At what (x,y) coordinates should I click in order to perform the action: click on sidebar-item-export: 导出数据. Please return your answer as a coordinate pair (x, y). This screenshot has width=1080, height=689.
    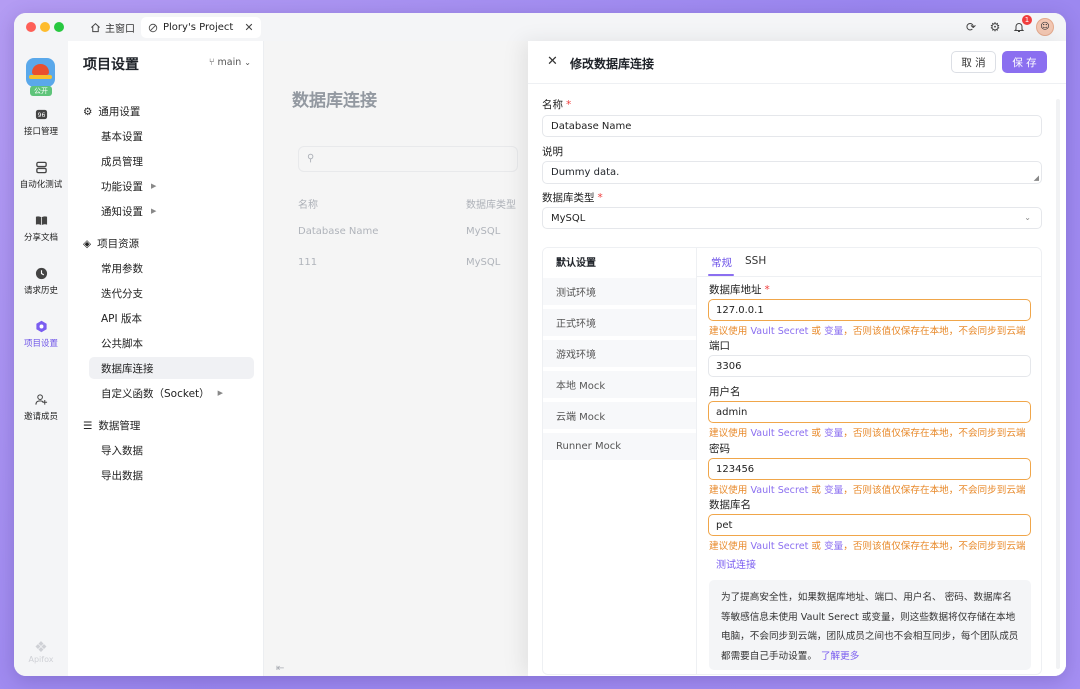
    Looking at the image, I should click on (171, 475).